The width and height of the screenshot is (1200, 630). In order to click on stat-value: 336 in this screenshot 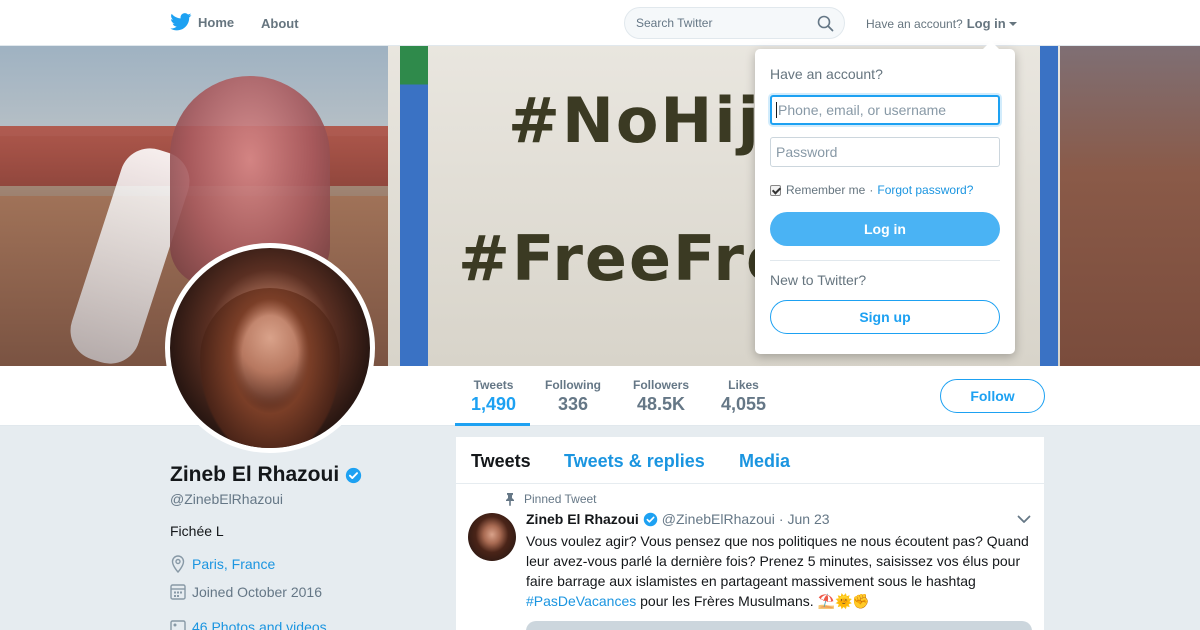, I will do `click(573, 404)`.